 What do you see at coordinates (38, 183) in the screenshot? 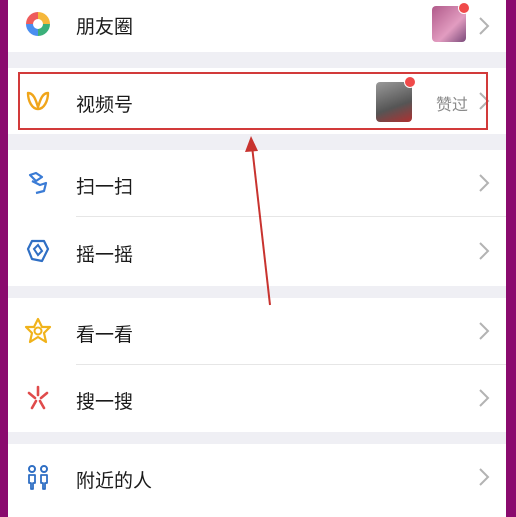
I see `scan-icon` at bounding box center [38, 183].